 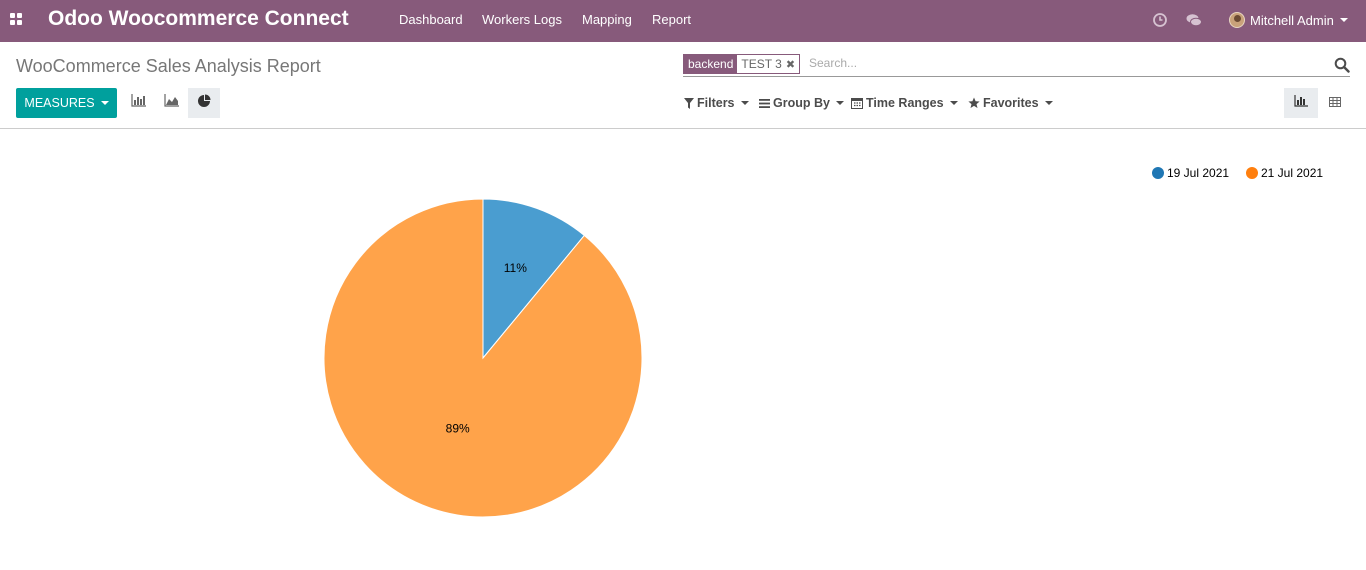 What do you see at coordinates (522, 19) in the screenshot?
I see `menu-item-workers-logs: Workers Logs` at bounding box center [522, 19].